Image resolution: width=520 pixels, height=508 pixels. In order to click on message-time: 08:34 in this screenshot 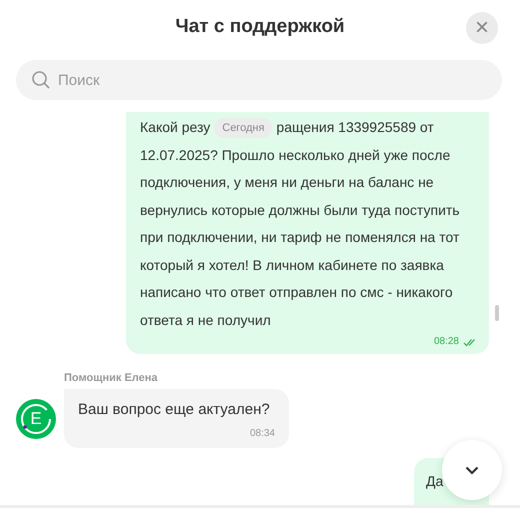, I will do `click(262, 433)`.